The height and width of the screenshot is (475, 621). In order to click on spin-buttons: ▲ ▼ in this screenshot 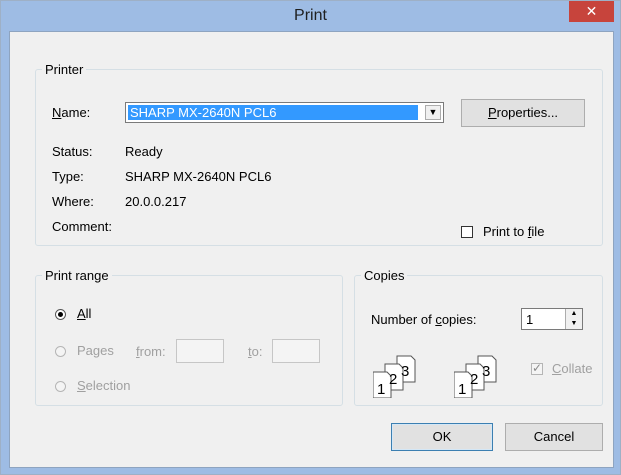, I will do `click(573, 319)`.